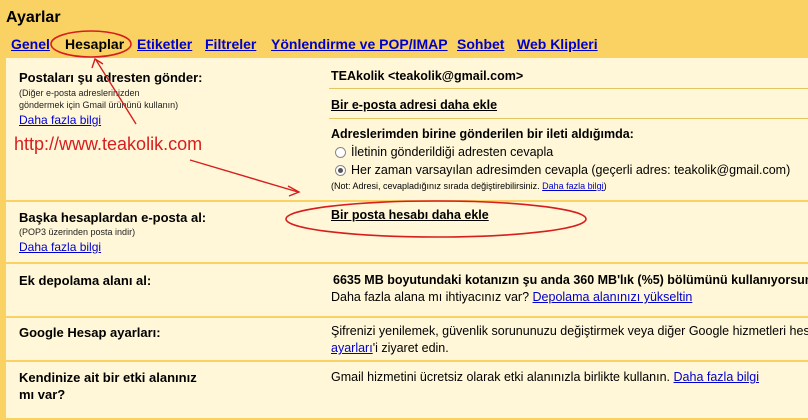 The height and width of the screenshot is (420, 808). I want to click on domain-label-line1: Kendinize ait bir etki alanınız, so click(108, 377).